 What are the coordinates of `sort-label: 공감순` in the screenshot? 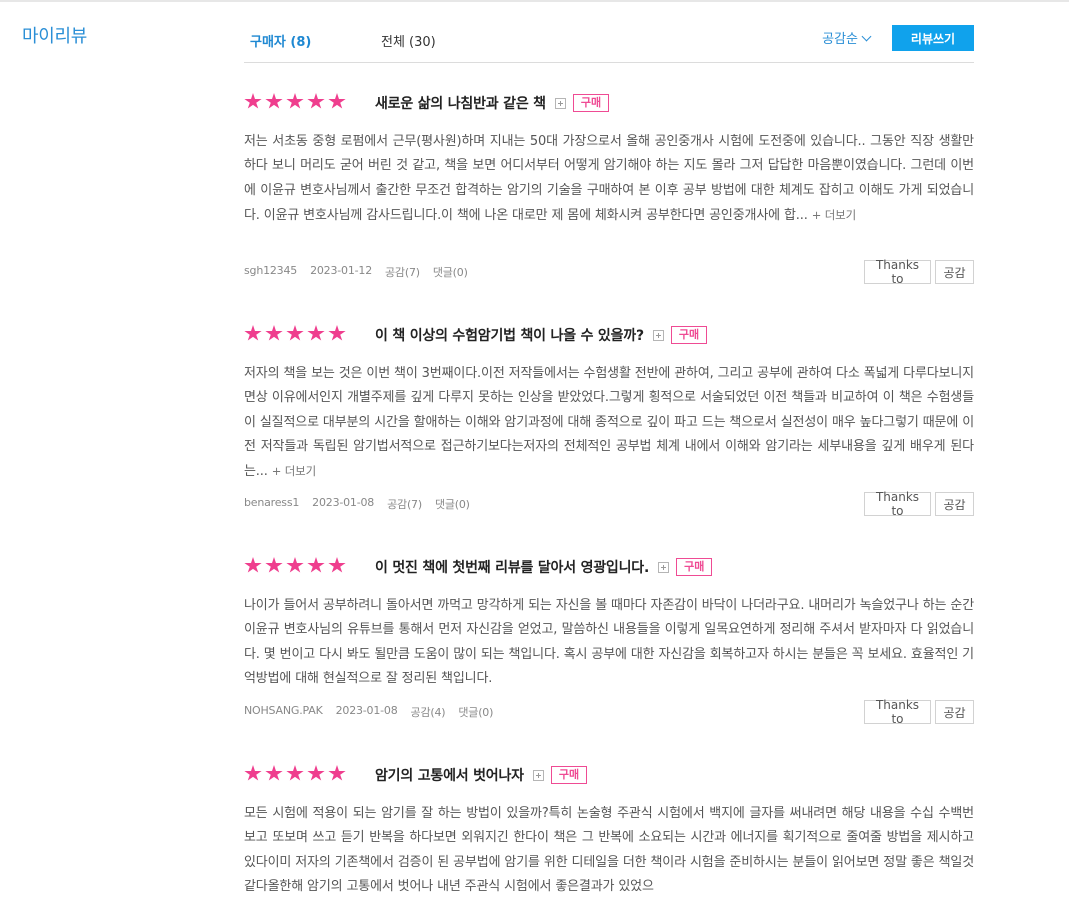 It's located at (840, 39).